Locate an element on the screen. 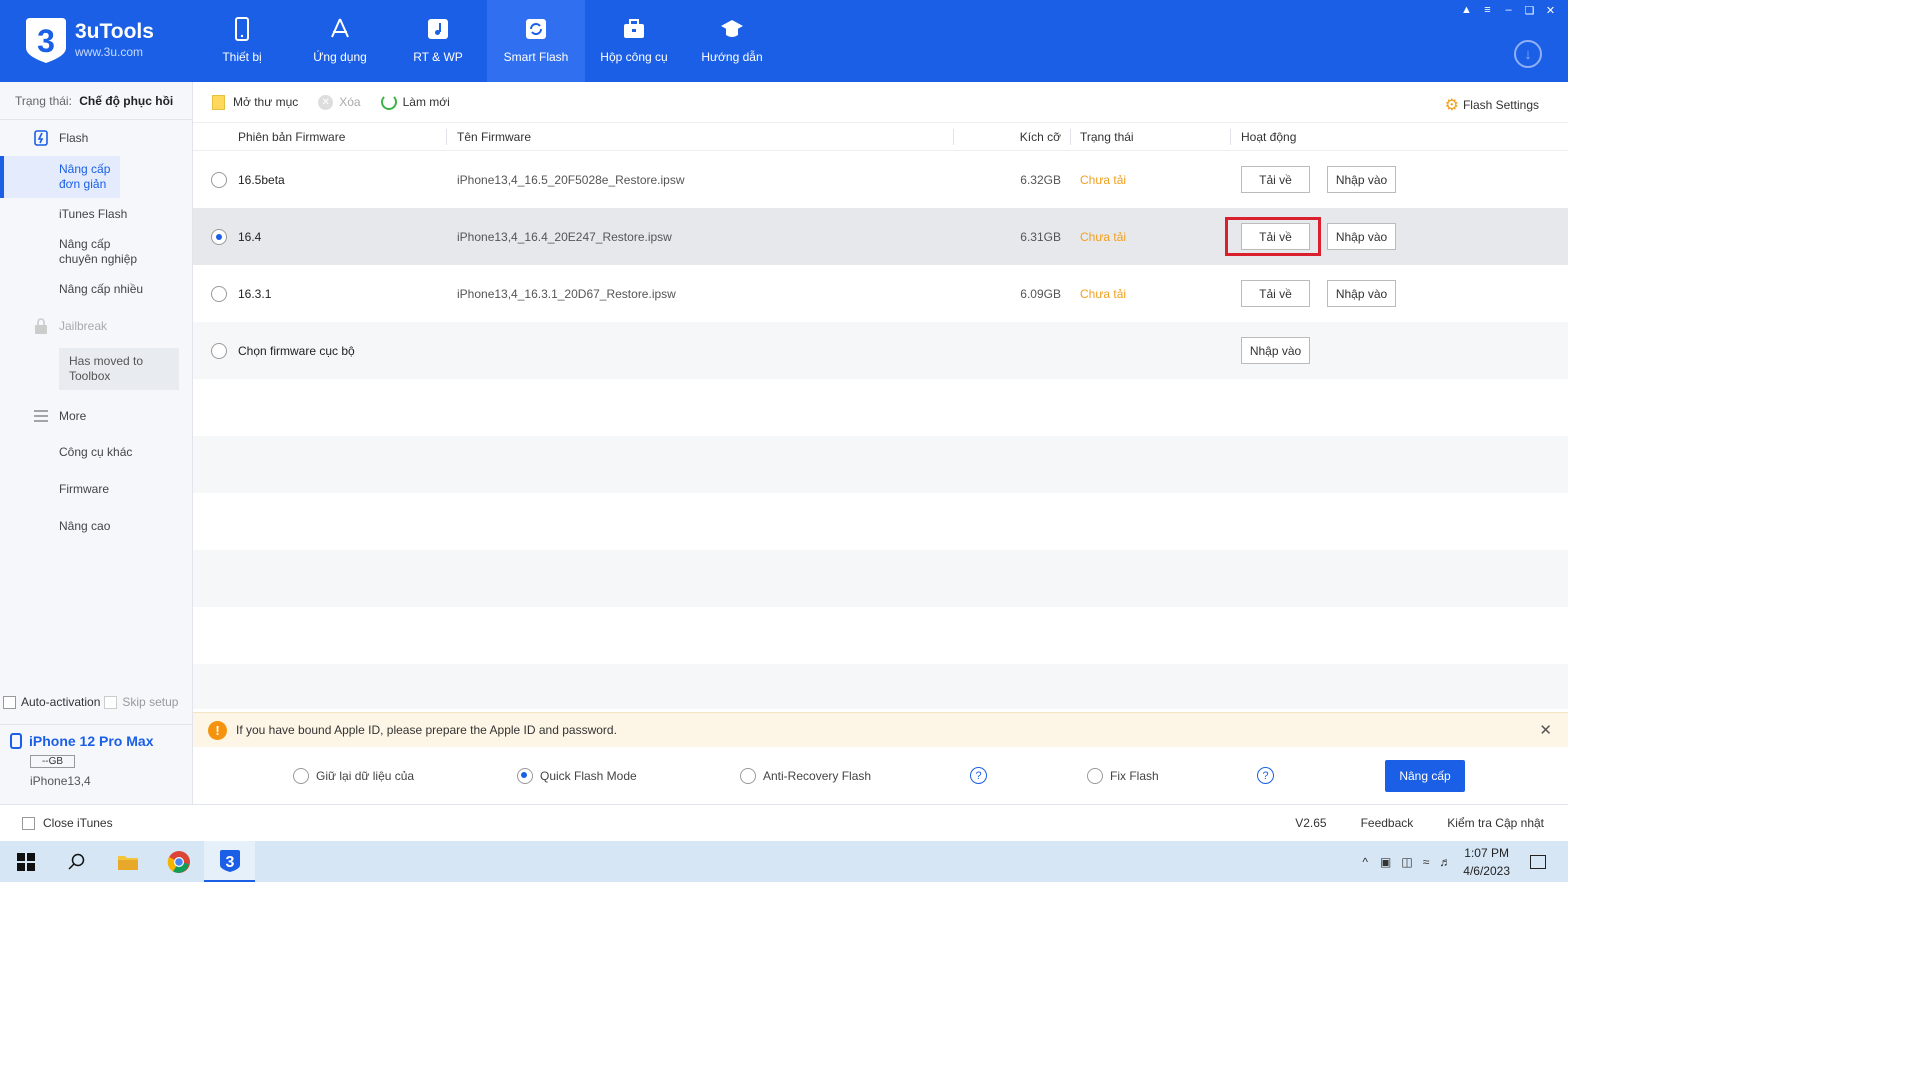  keep-data-label: Giữ lại dữ liệu của is located at coordinates (365, 775).